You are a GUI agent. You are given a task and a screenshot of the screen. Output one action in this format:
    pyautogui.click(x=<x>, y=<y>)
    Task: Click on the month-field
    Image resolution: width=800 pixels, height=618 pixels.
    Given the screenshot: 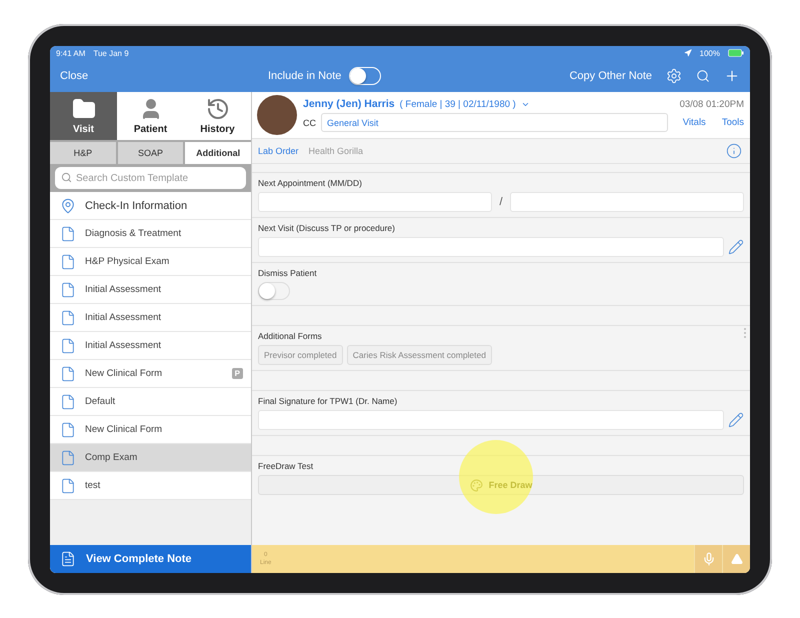 What is the action you would take?
    pyautogui.click(x=375, y=202)
    